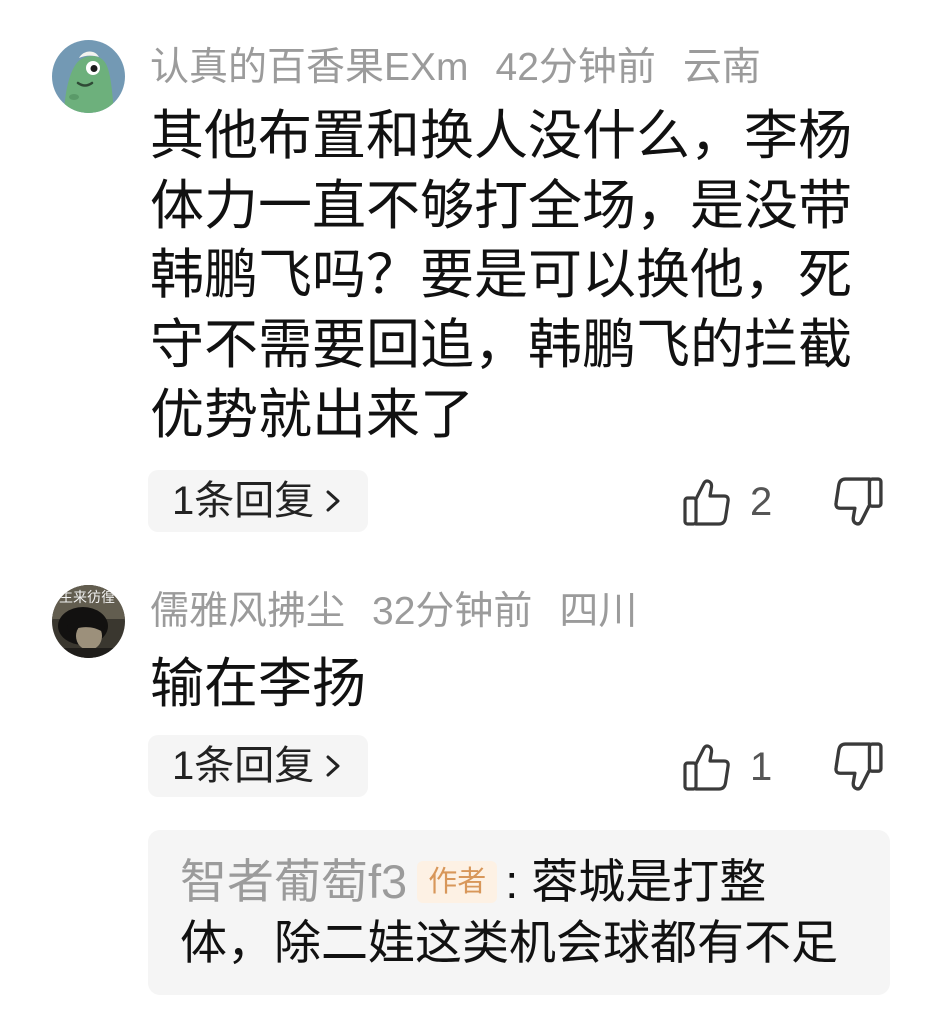 The width and height of the screenshot is (945, 1011). I want to click on comment-meta: 儒雅风拂尘 32分钟前 四川, so click(393, 612).